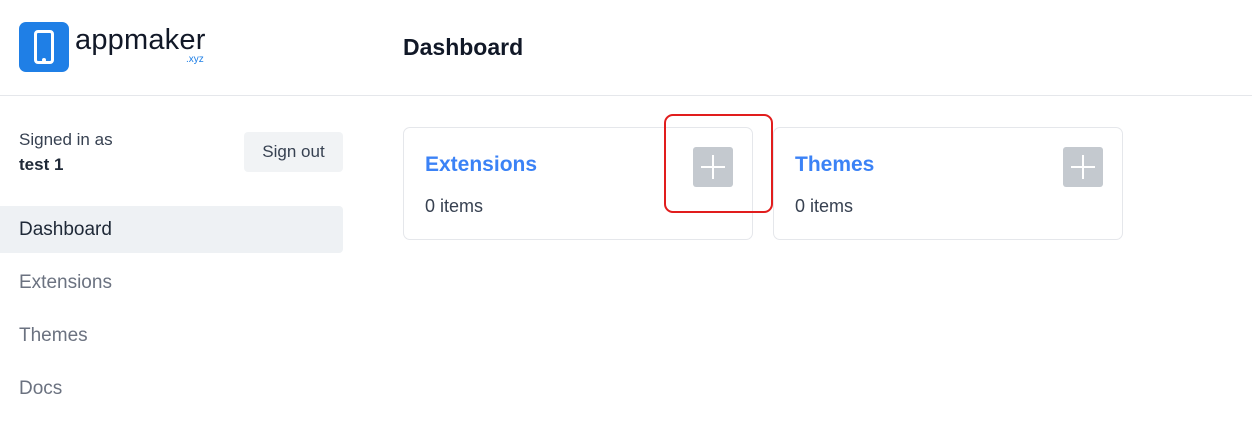 The height and width of the screenshot is (446, 1252). I want to click on sidebar-item-extensions: Extensions, so click(171, 282).